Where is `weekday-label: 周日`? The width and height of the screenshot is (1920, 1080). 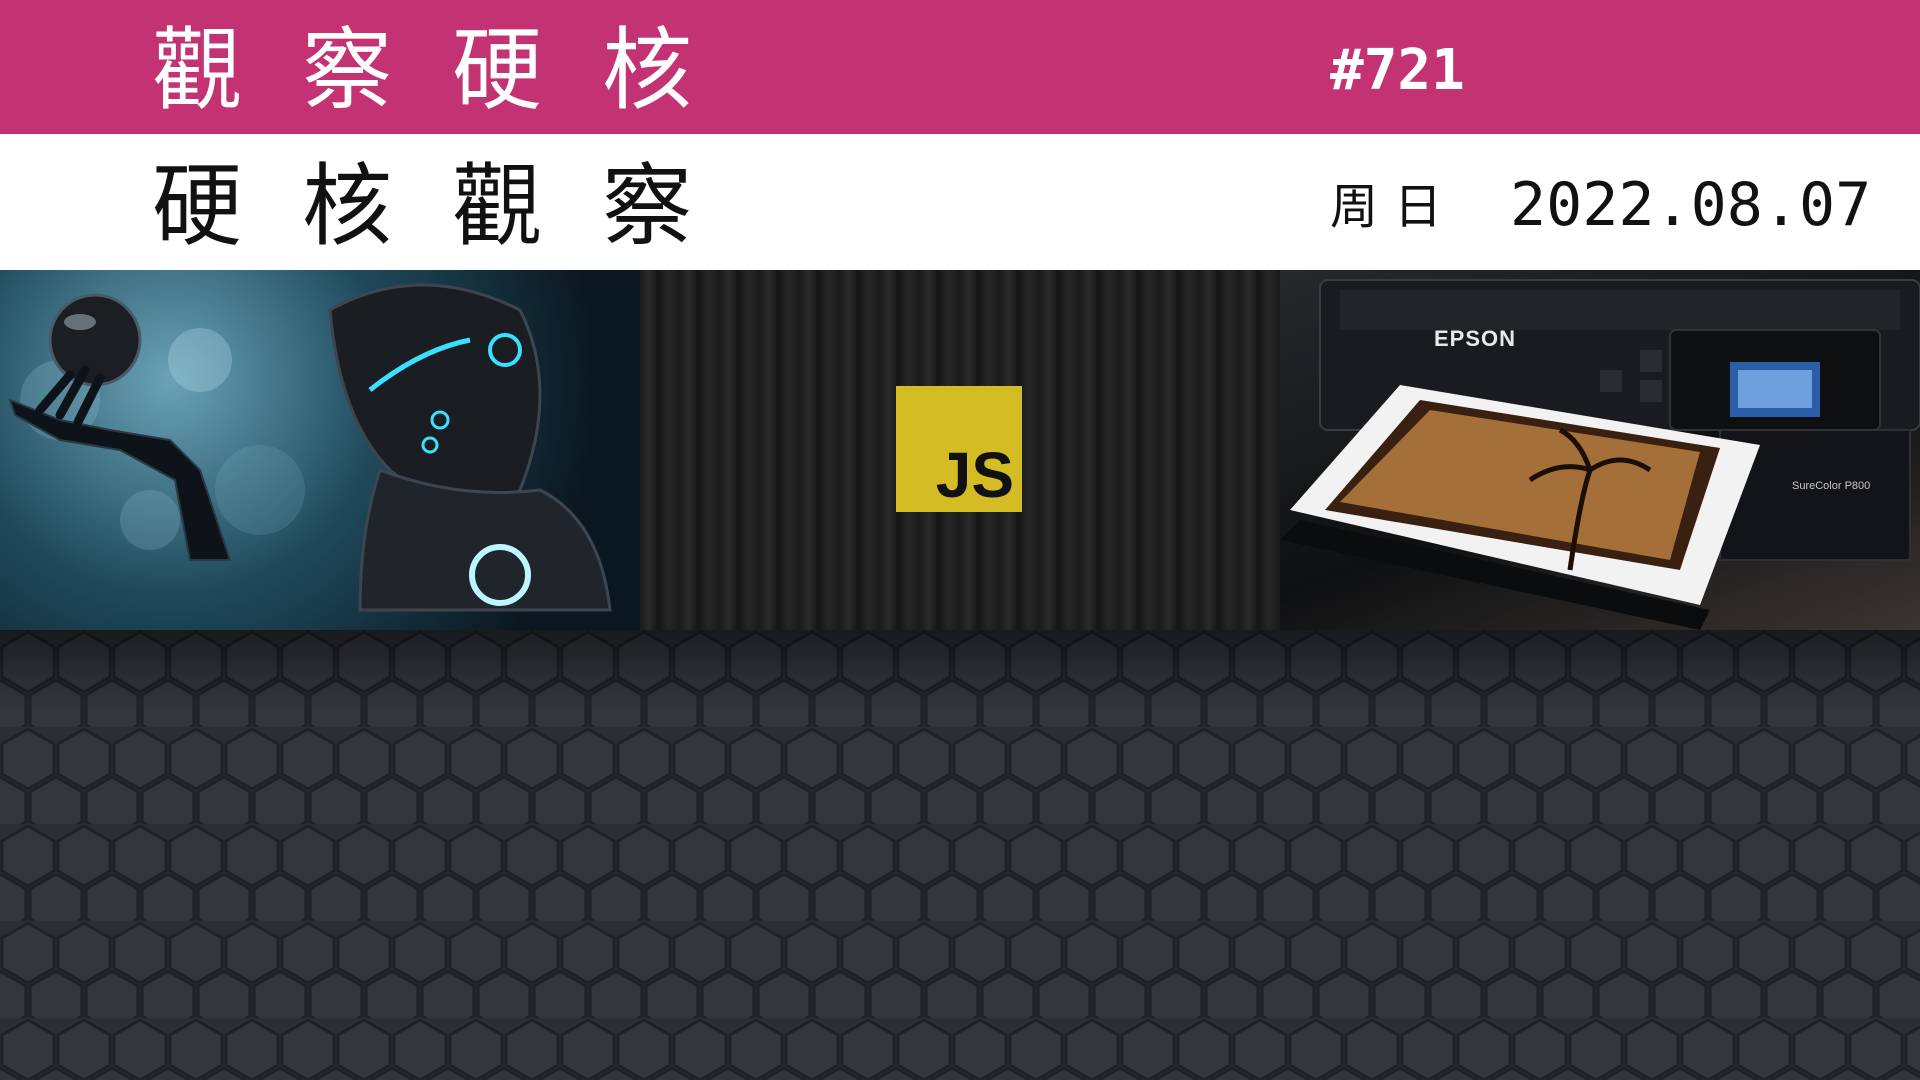
weekday-label: 周日 is located at coordinates (1394, 207).